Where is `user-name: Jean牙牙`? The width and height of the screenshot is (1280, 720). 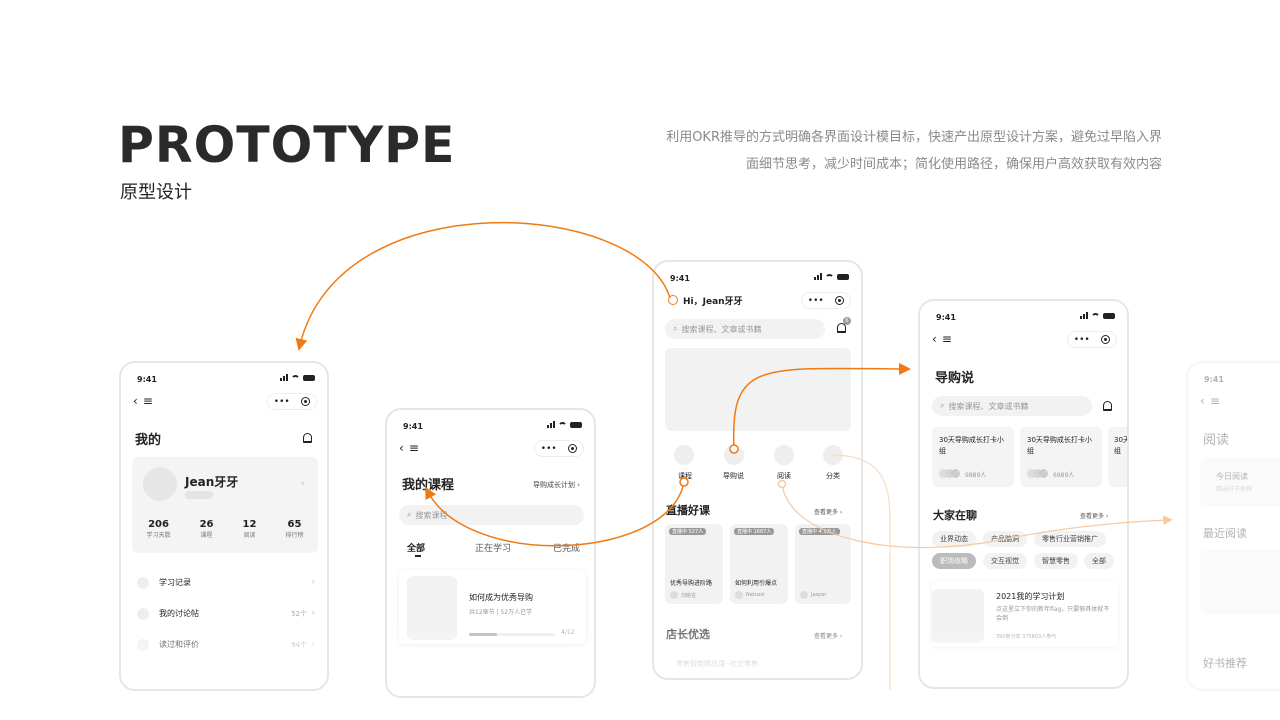 user-name: Jean牙牙 is located at coordinates (212, 482).